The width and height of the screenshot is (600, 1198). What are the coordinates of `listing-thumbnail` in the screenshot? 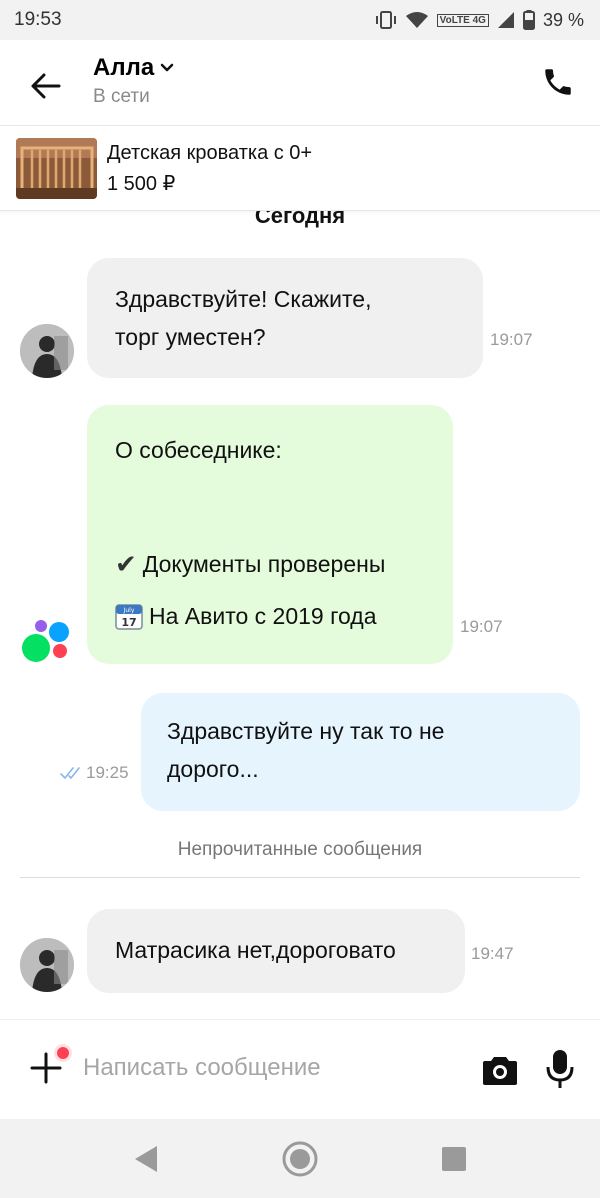 It's located at (56, 168).